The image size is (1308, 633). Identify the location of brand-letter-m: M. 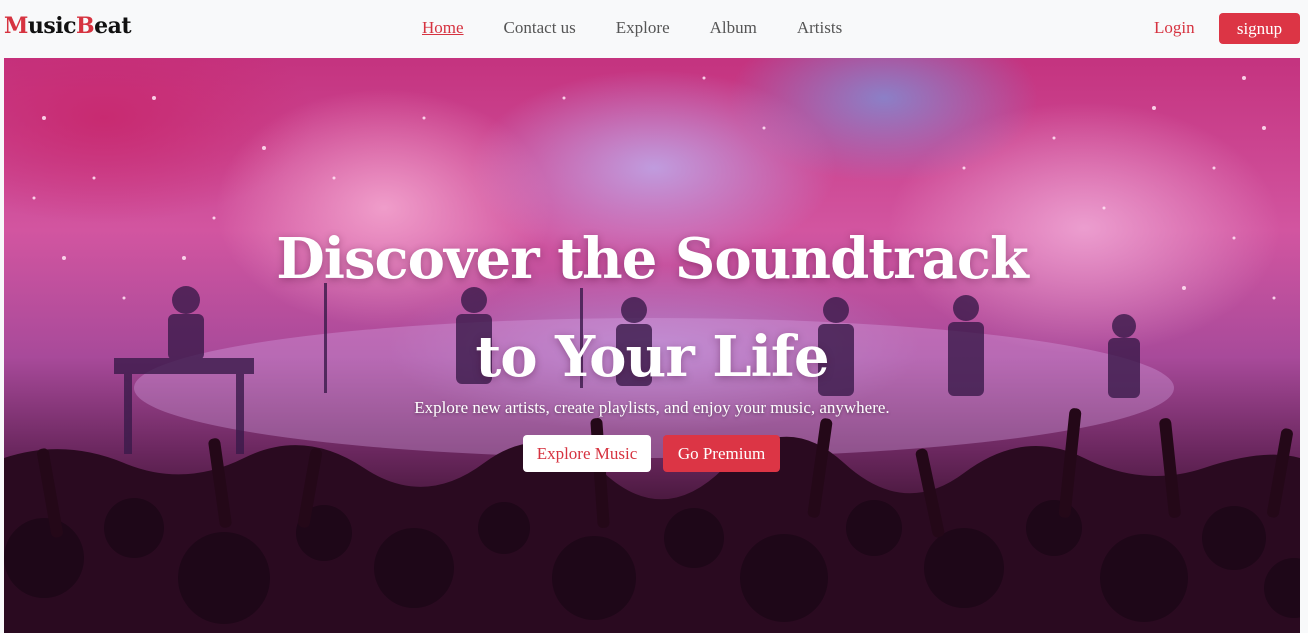
(16, 26).